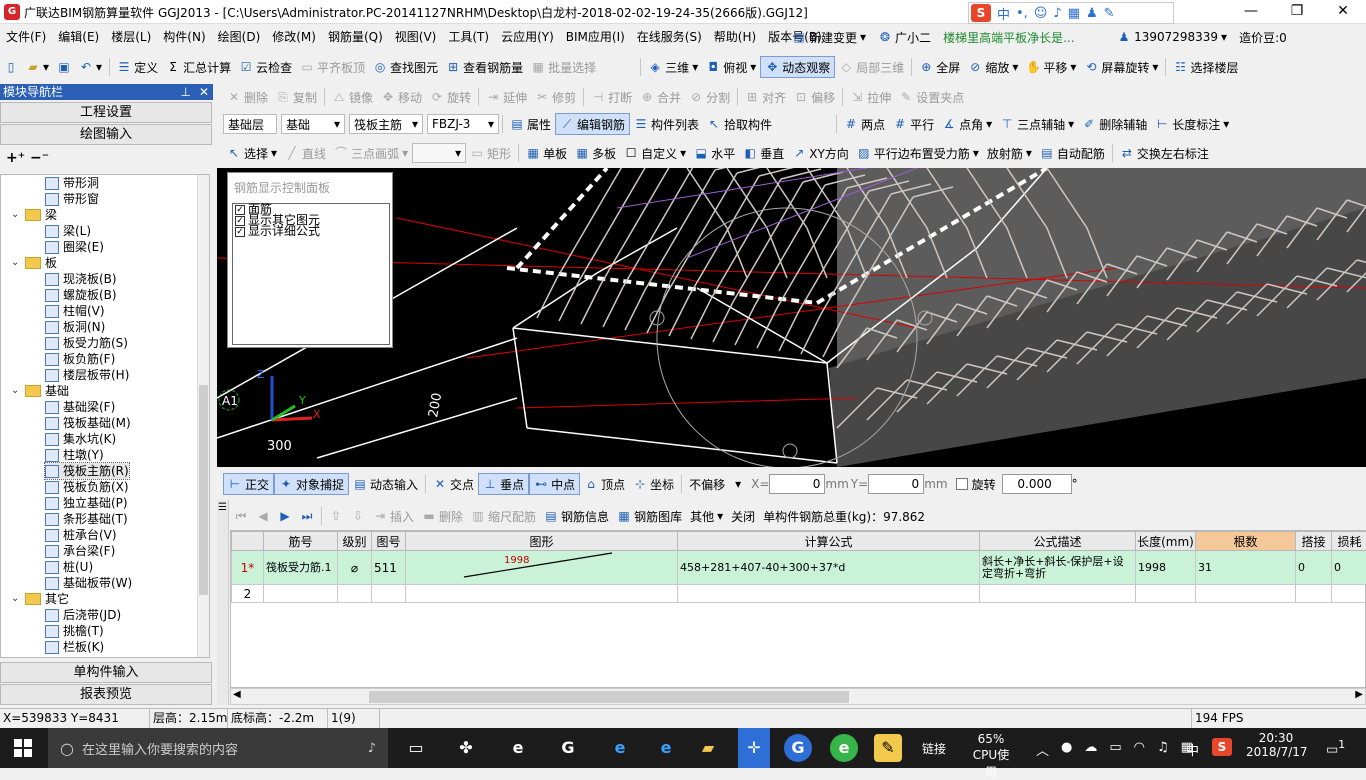 The height and width of the screenshot is (780, 1366). I want to click on edit-tool-button: ⇥延伸, so click(506, 97).